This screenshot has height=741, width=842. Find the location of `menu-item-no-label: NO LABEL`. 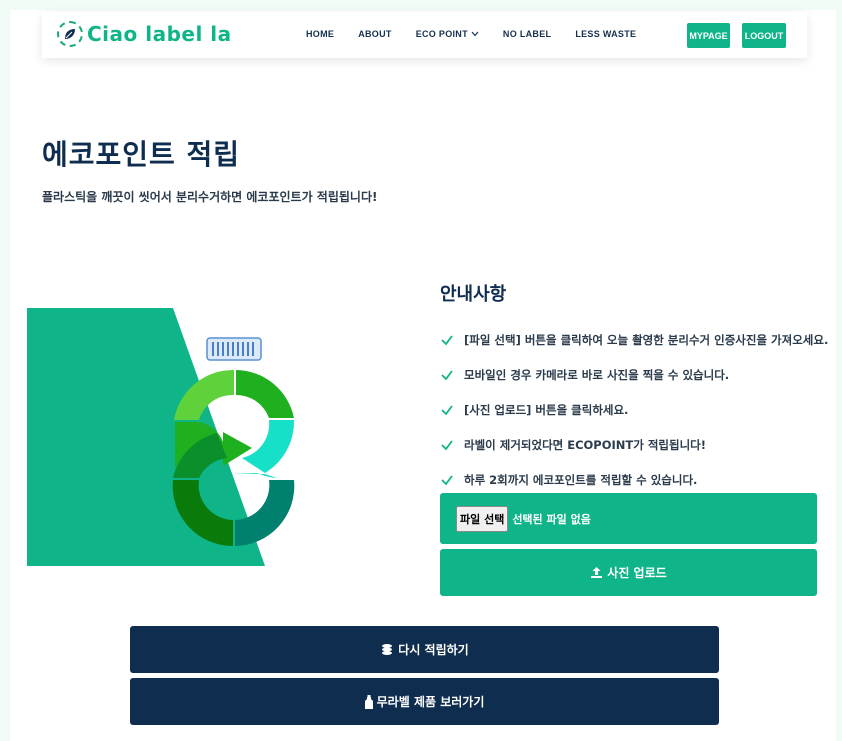

menu-item-no-label: NO LABEL is located at coordinates (527, 34).